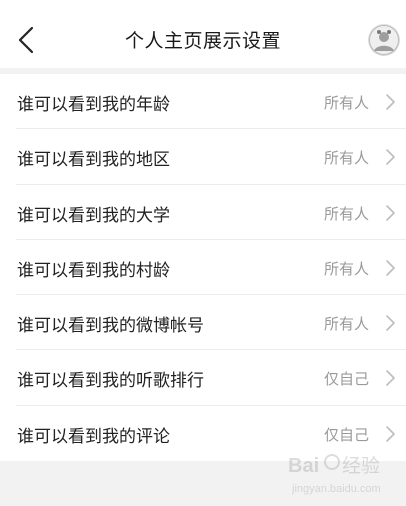 Image resolution: width=406 pixels, height=506 pixels. I want to click on setting-row-weibo-account: 谁可以看到我的微博帐号 所有人, so click(203, 323).